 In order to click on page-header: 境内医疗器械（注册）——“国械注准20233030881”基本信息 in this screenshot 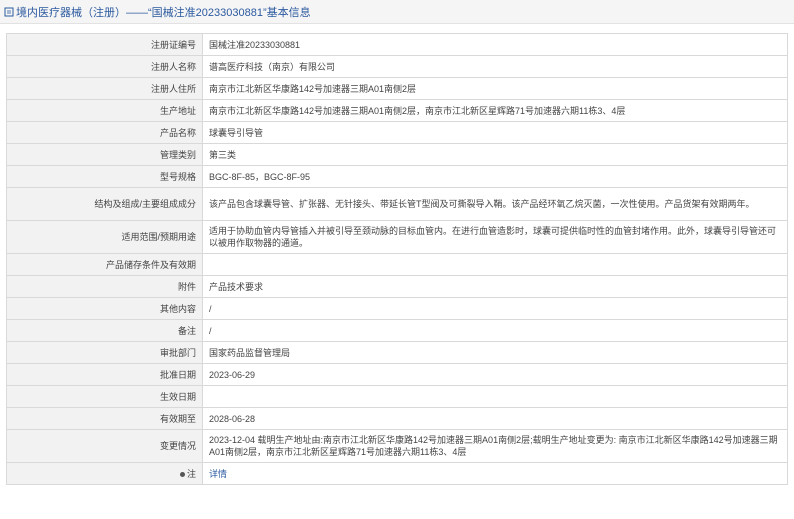, I will do `click(397, 12)`.